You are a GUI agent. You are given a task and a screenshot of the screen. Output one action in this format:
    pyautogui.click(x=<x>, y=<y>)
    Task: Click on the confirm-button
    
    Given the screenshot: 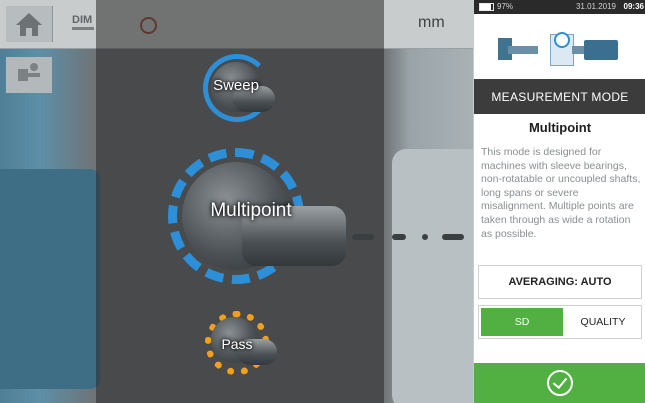 What is the action you would take?
    pyautogui.click(x=559, y=383)
    